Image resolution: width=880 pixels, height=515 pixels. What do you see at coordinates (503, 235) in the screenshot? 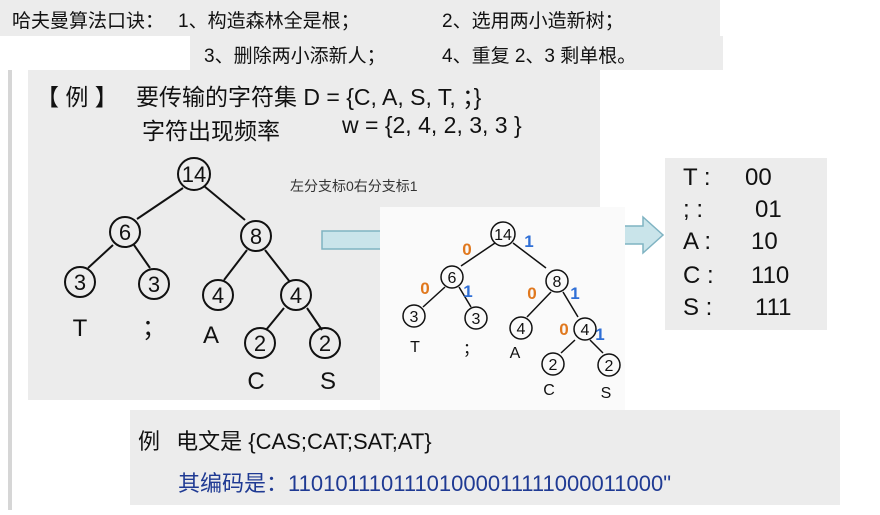
I see `right-node-root-label: 14` at bounding box center [503, 235].